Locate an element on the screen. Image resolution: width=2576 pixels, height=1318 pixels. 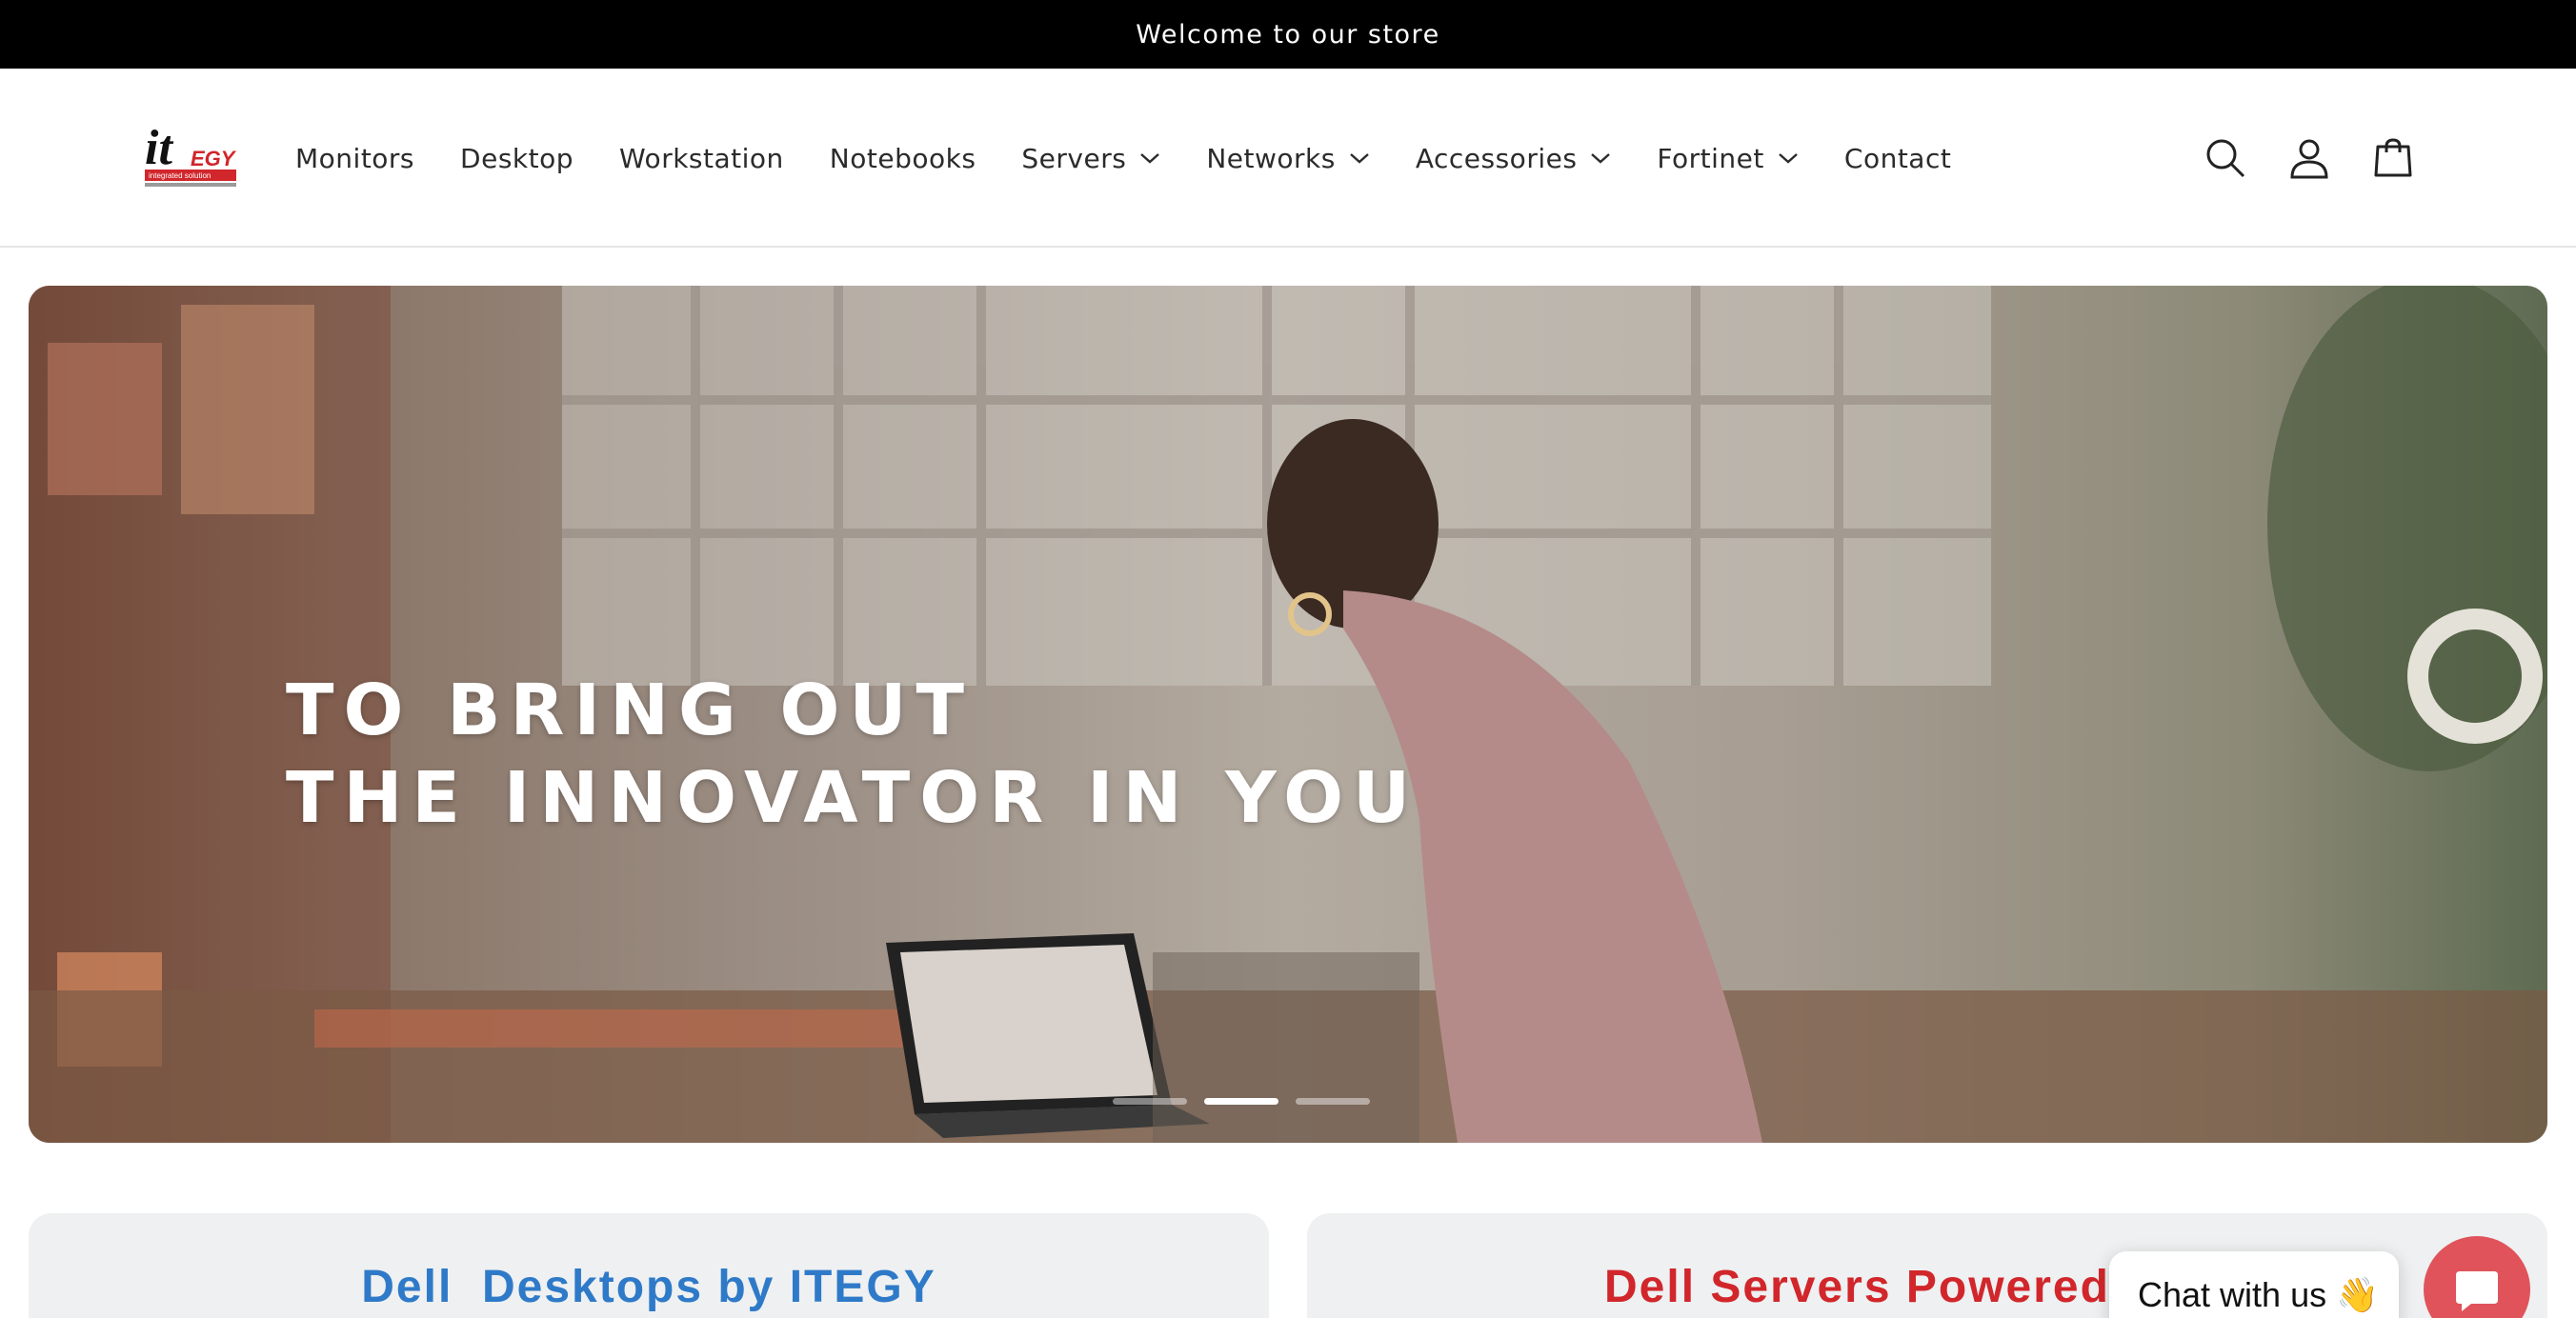
chat-icon is located at coordinates (2477, 1291).